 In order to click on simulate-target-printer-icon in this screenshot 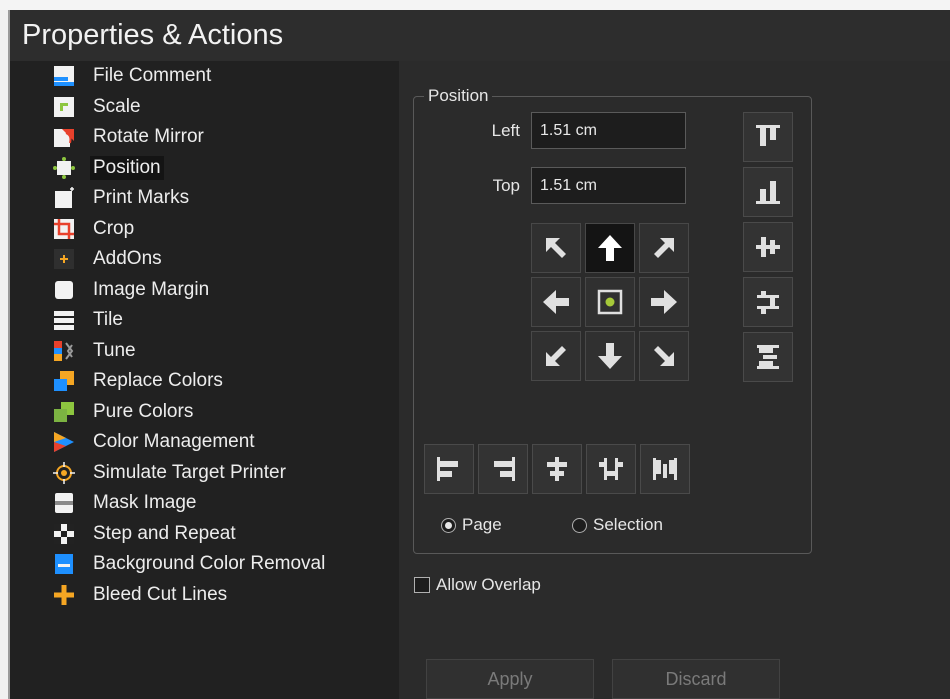, I will do `click(64, 473)`.